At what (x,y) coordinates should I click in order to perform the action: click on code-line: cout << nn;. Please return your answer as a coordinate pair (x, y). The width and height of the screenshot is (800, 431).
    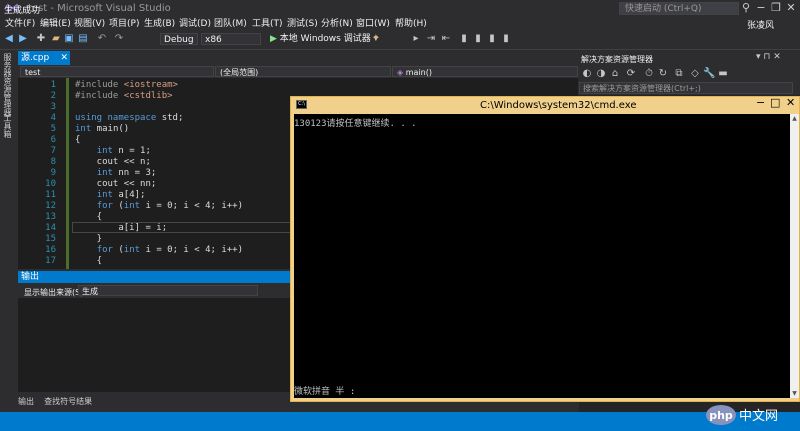
    Looking at the image, I should click on (116, 184).